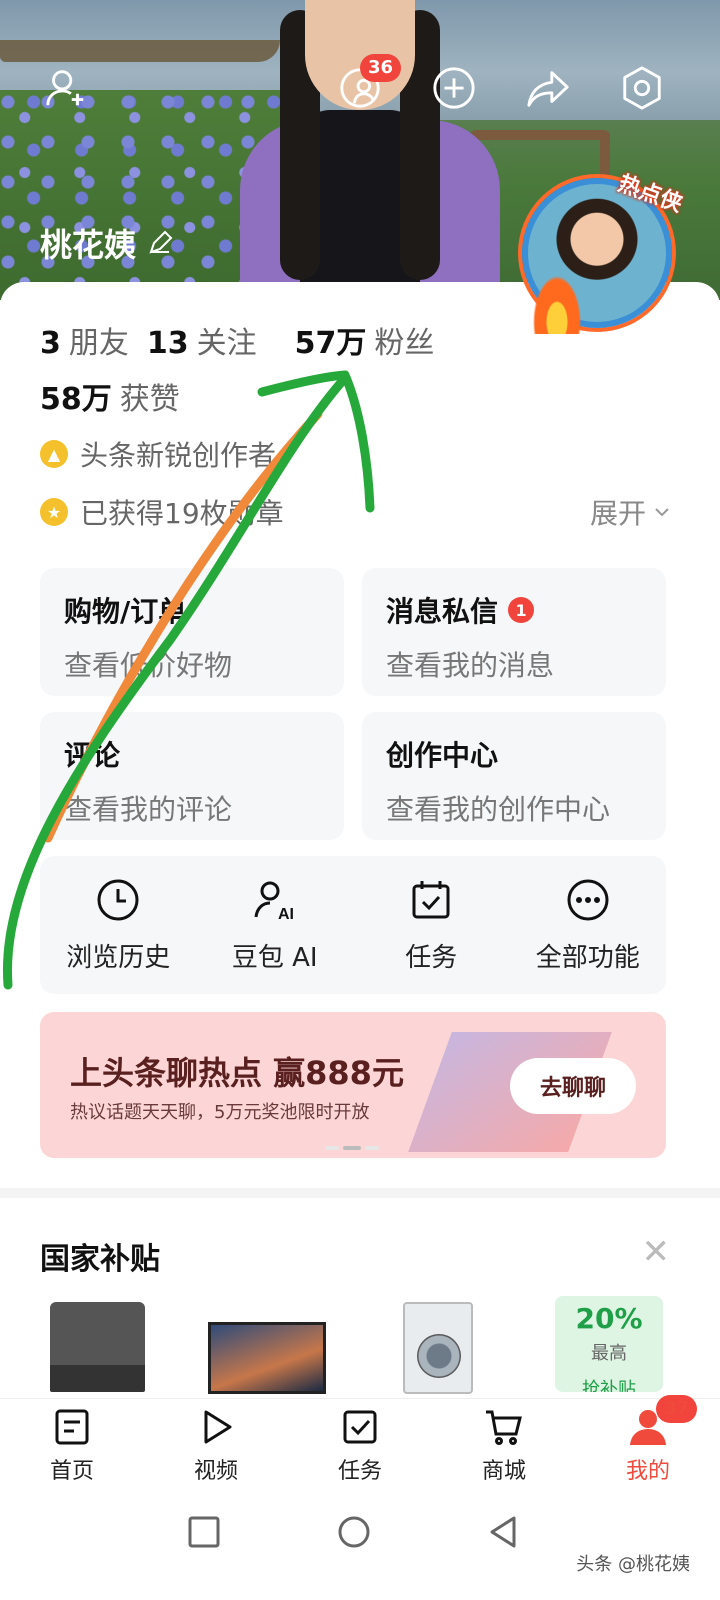 The width and height of the screenshot is (720, 1600). Describe the element at coordinates (274, 902) in the screenshot. I see `ai-person-icon: AI` at that location.